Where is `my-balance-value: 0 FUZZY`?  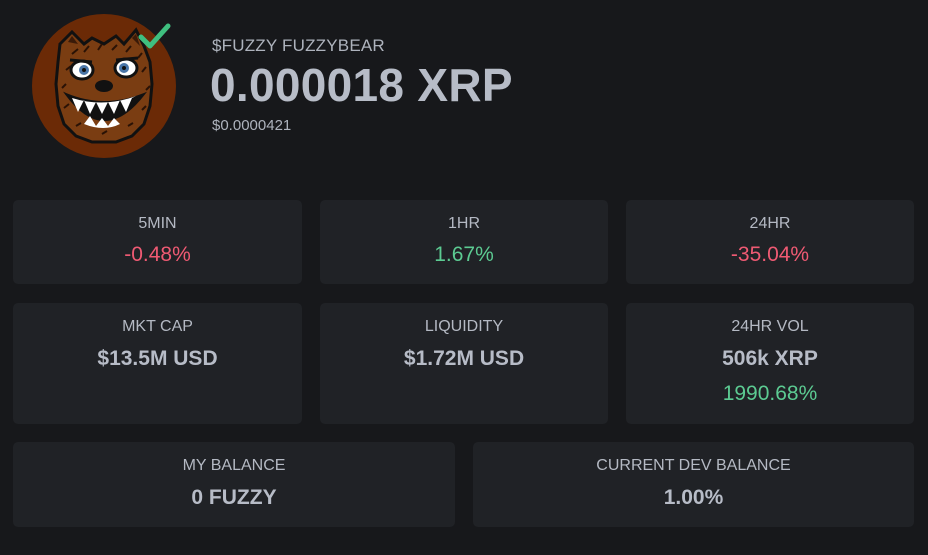 my-balance-value: 0 FUZZY is located at coordinates (234, 497).